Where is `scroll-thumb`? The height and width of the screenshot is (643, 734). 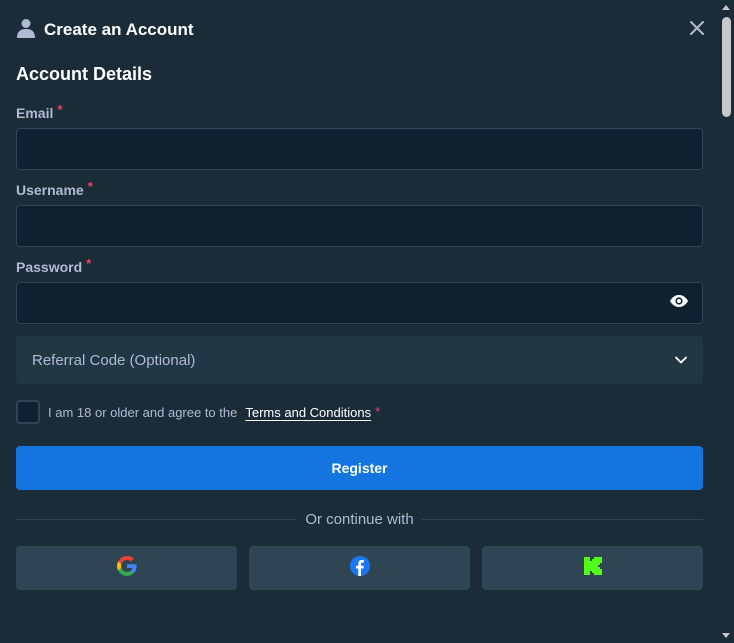 scroll-thumb is located at coordinates (726, 67).